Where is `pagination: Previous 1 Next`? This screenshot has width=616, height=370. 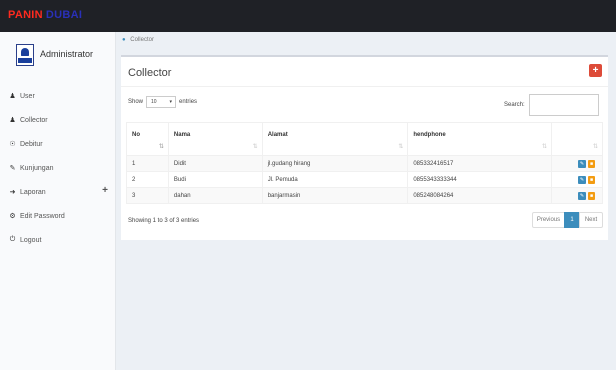 pagination: Previous 1 Next is located at coordinates (567, 220).